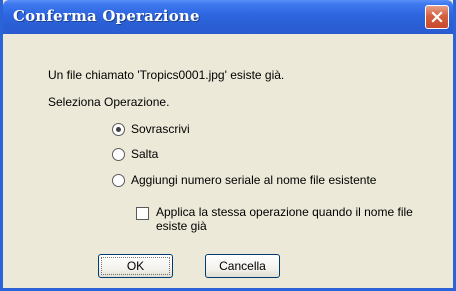 This screenshot has width=456, height=291. I want to click on radio-add-serial, so click(118, 180).